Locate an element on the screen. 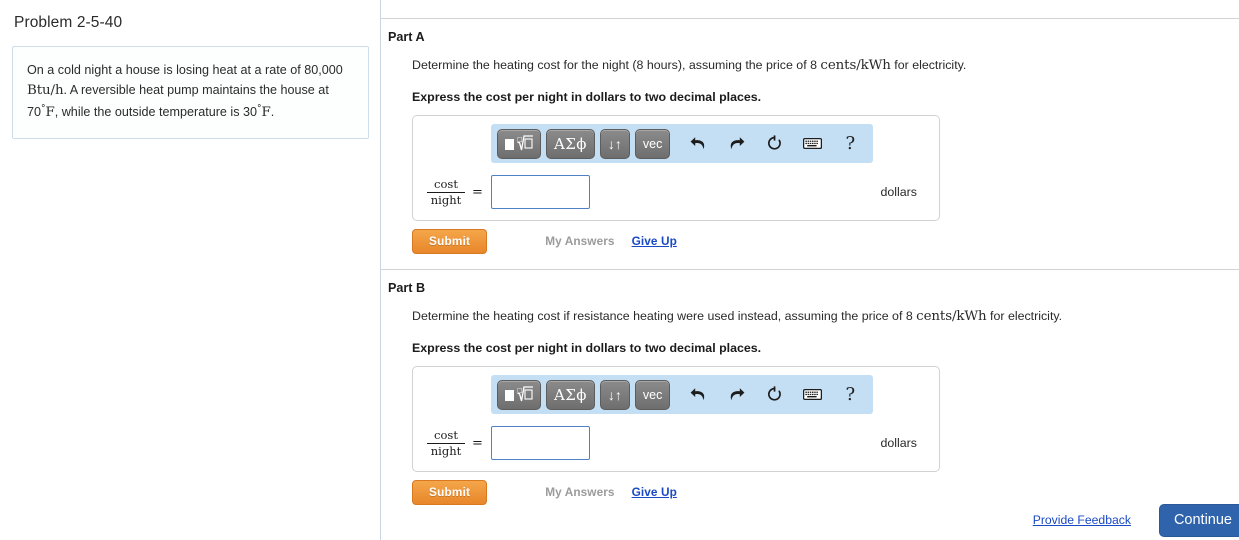 Image resolution: width=1239 pixels, height=540 pixels. part-a-math-toolbar: □ ΑΣϕ ↓↑ vec ? is located at coordinates (682, 144).